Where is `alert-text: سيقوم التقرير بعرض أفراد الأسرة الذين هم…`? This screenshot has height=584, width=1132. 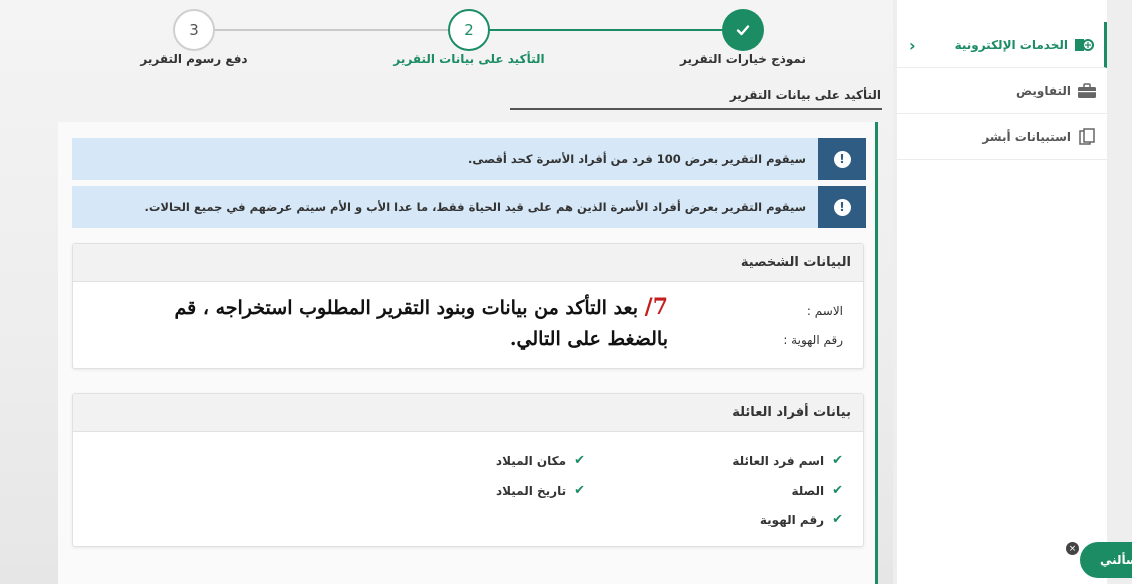
alert-text: سيقوم التقرير بعرض أفراد الأسرة الذين هم… is located at coordinates (475, 207).